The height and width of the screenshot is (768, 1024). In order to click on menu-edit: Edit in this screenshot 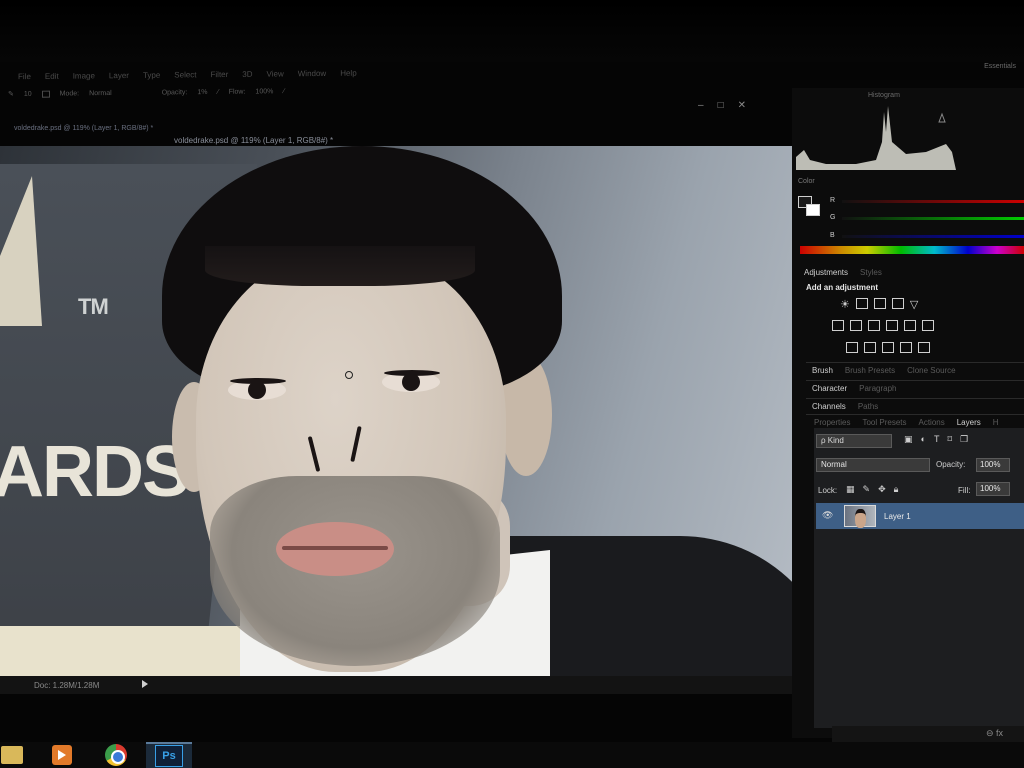, I will do `click(52, 75)`.